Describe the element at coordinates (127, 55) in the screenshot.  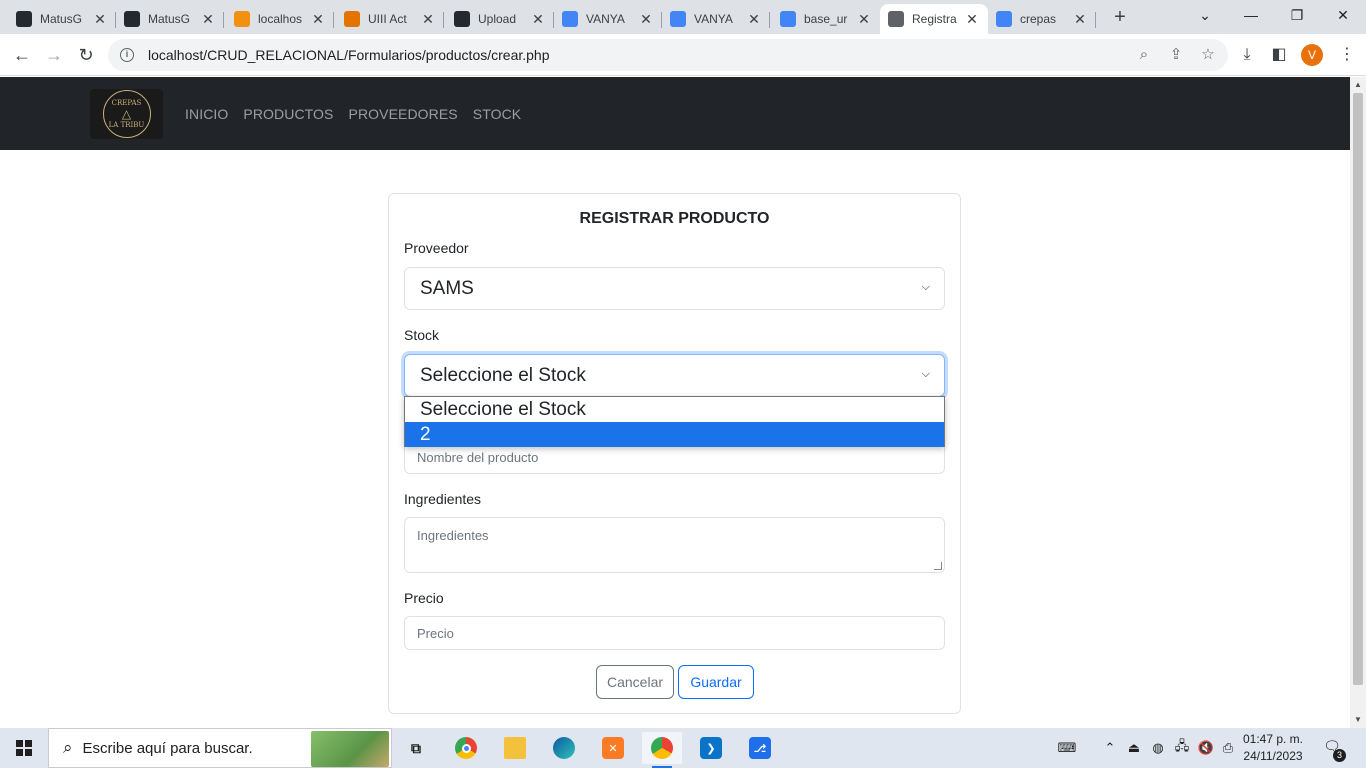
I see `site-info-icon: i` at that location.